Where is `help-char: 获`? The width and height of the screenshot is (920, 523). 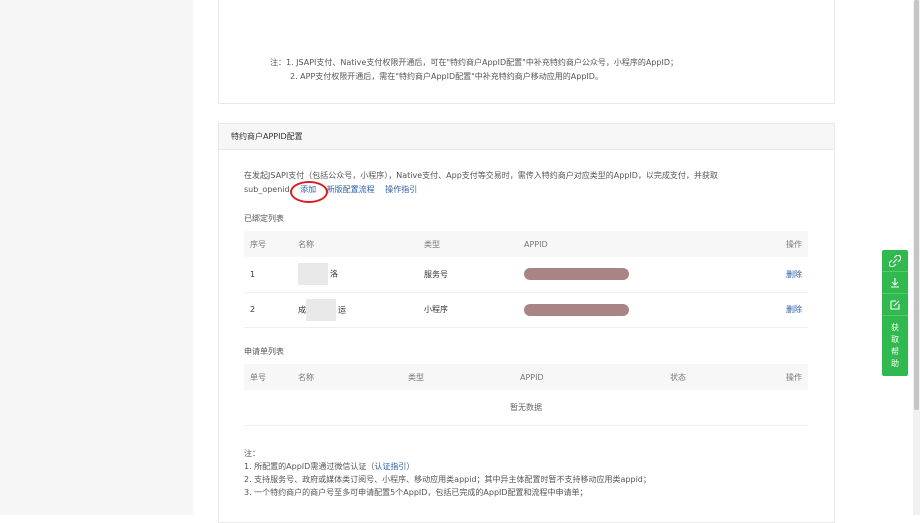
help-char: 获 is located at coordinates (895, 327).